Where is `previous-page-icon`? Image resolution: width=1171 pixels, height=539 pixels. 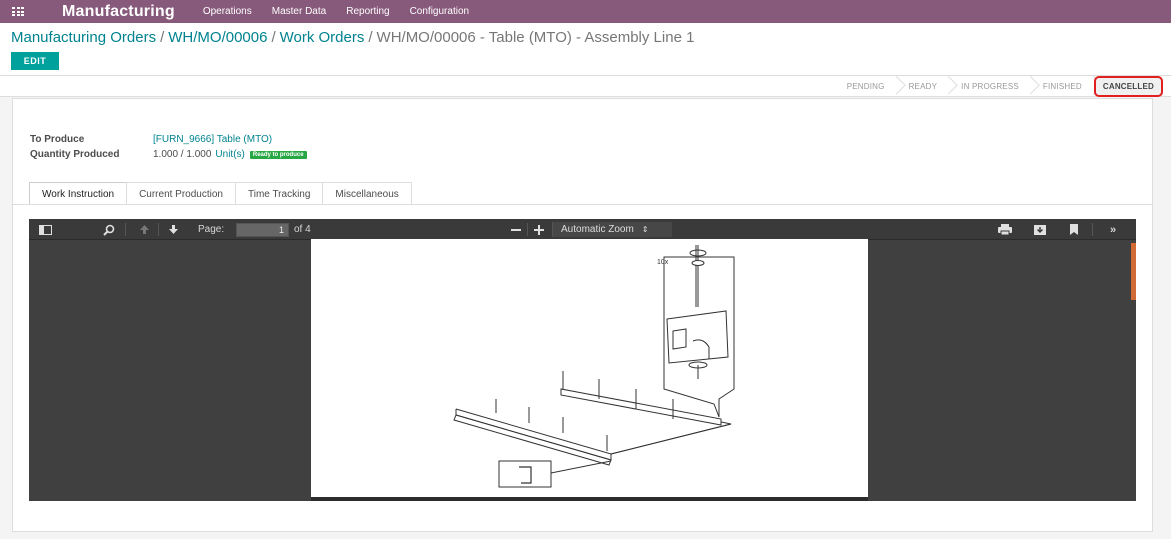 previous-page-icon is located at coordinates (144, 229).